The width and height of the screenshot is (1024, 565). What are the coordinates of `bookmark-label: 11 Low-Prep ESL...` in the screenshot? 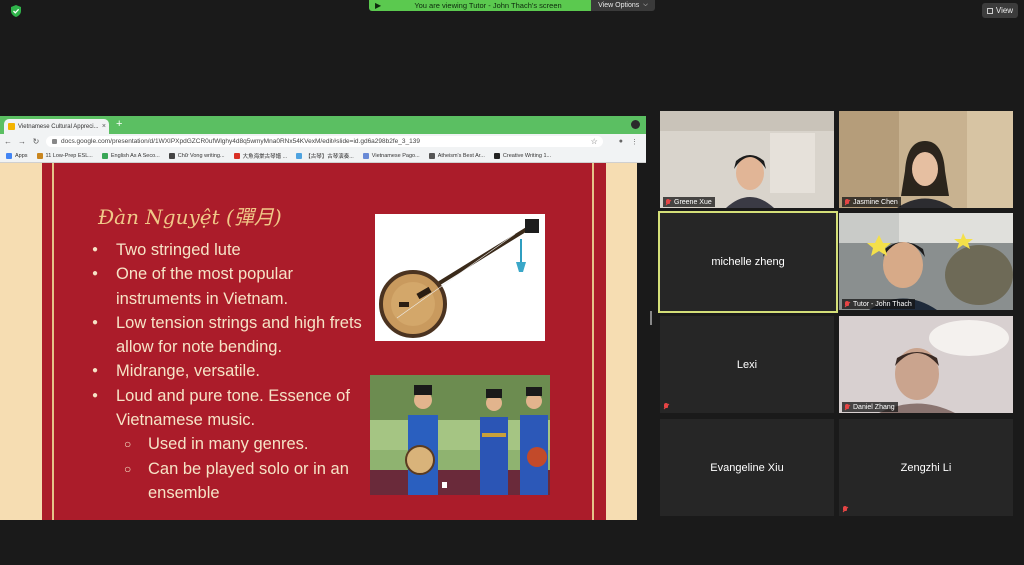 It's located at (69, 155).